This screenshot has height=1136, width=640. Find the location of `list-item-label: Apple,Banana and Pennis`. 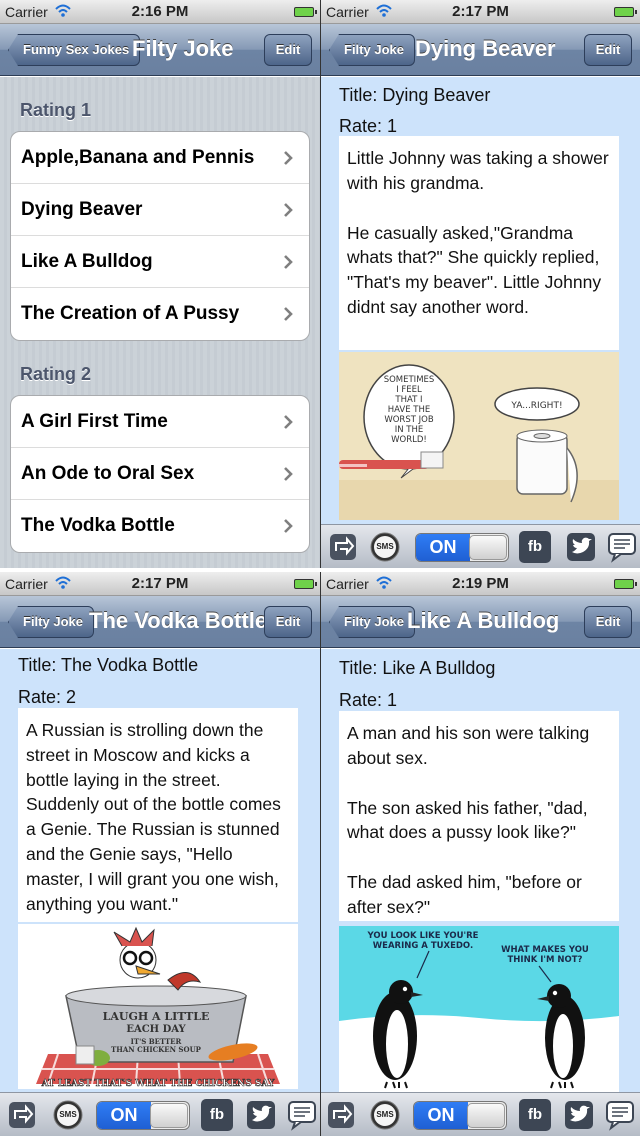

list-item-label: Apple,Banana and Pennis is located at coordinates (138, 157).